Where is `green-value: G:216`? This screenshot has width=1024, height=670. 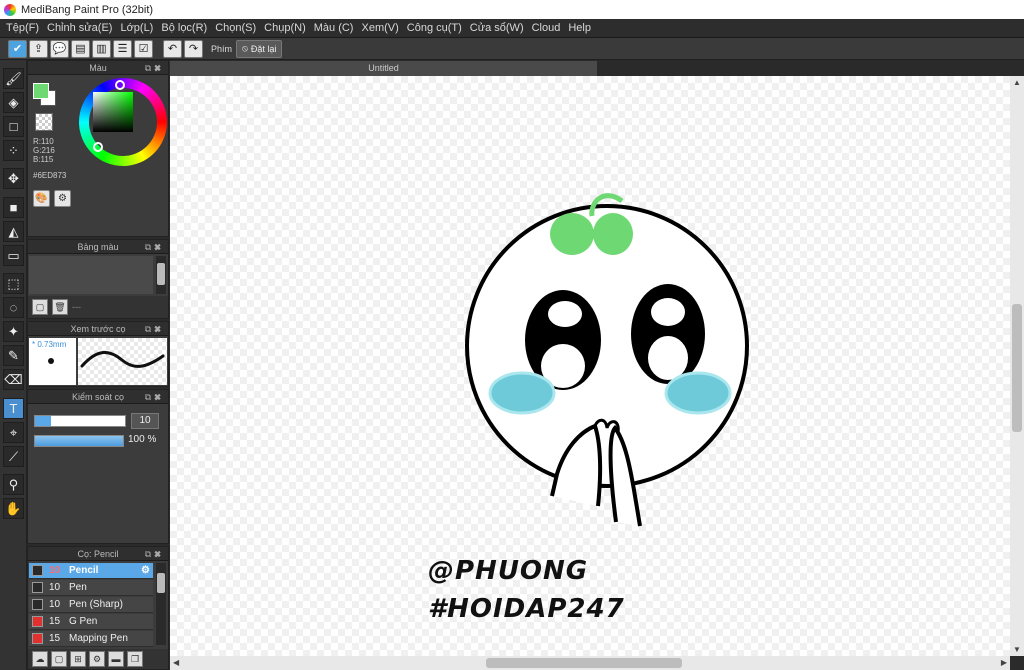 green-value: G:216 is located at coordinates (44, 150).